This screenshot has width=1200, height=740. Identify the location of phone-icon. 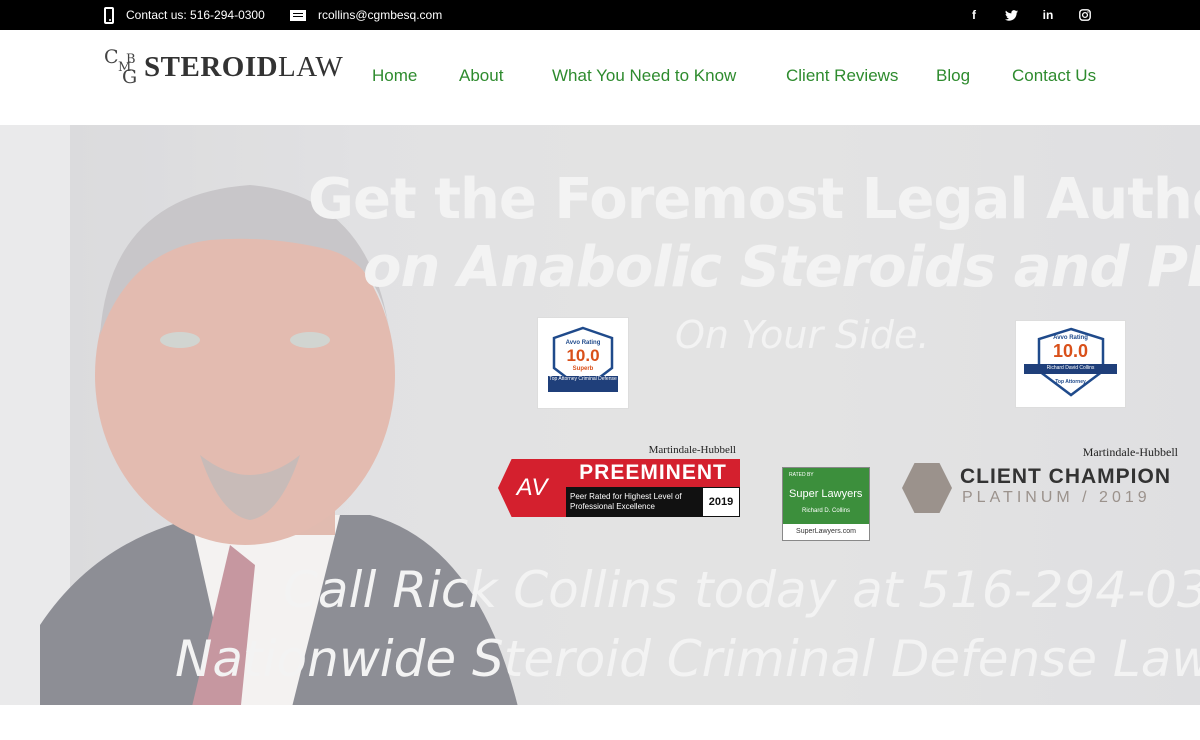
(109, 15).